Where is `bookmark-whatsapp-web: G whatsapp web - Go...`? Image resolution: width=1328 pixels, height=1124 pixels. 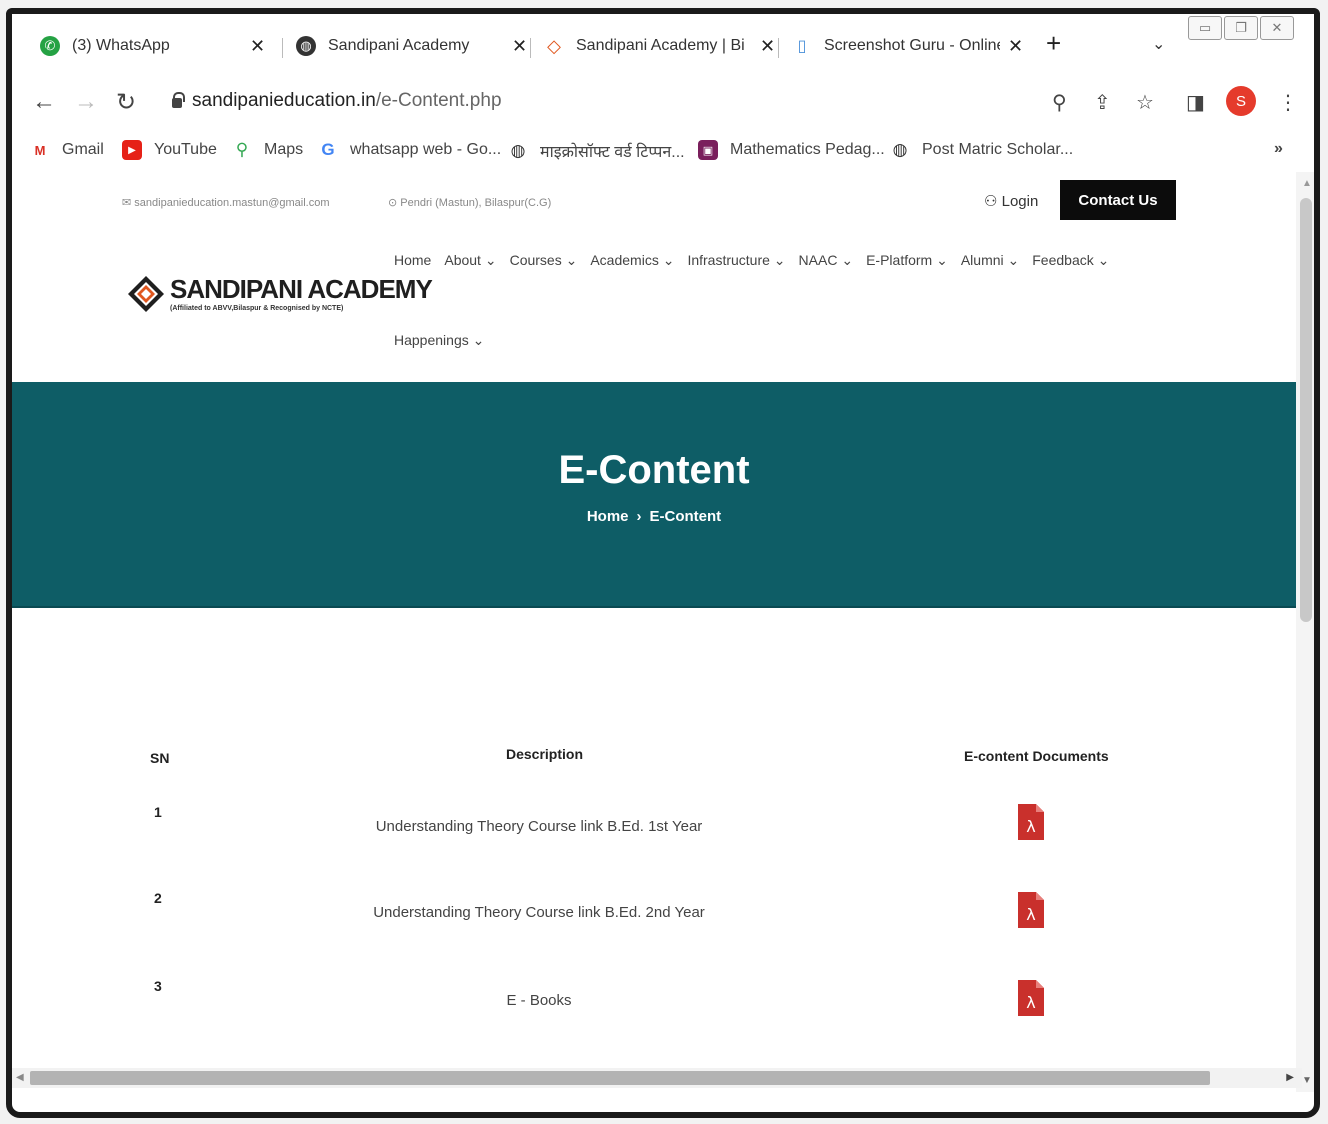
bookmark-whatsapp-web: G whatsapp web - Go... is located at coordinates (409, 150).